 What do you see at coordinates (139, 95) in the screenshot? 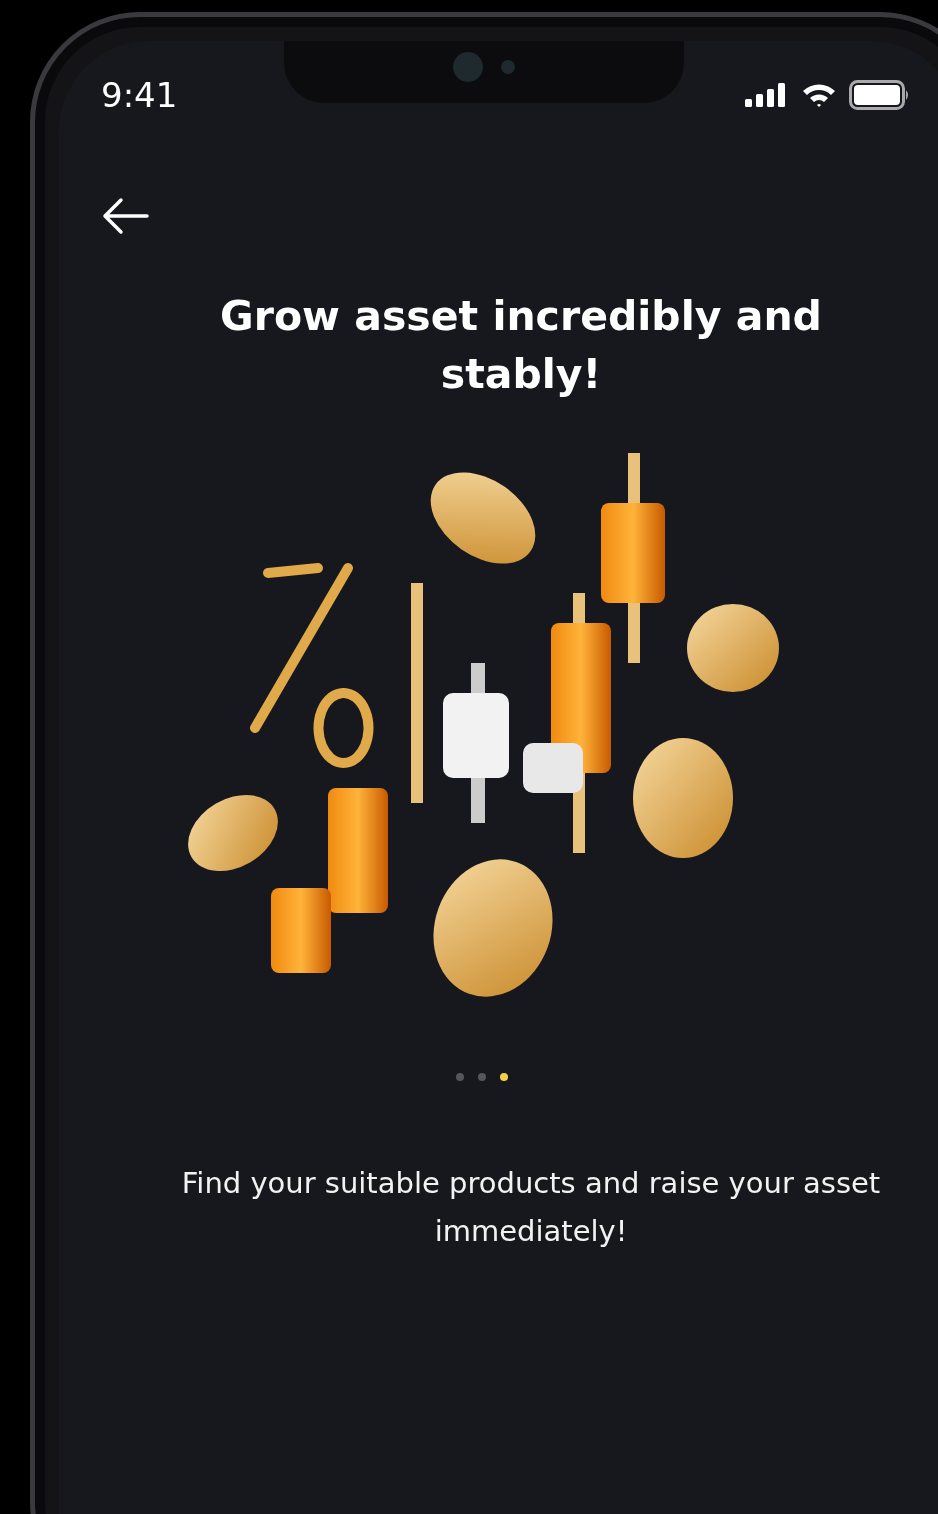
I see `status-time: 9:41` at bounding box center [139, 95].